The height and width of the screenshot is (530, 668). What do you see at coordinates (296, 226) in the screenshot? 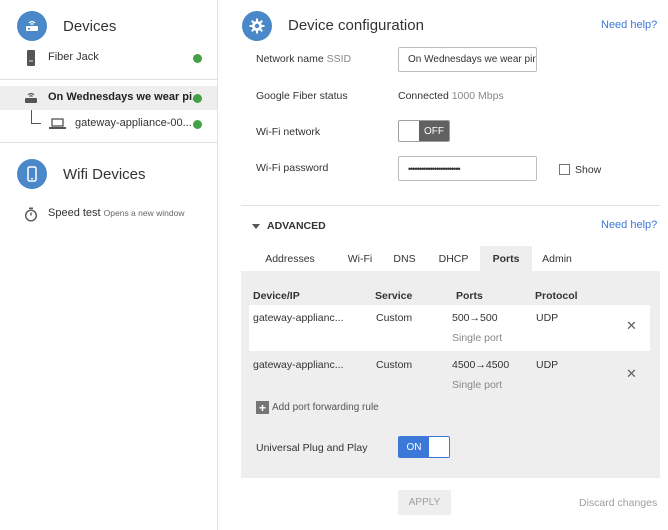
I see `advanced-title: ADVANCED` at bounding box center [296, 226].